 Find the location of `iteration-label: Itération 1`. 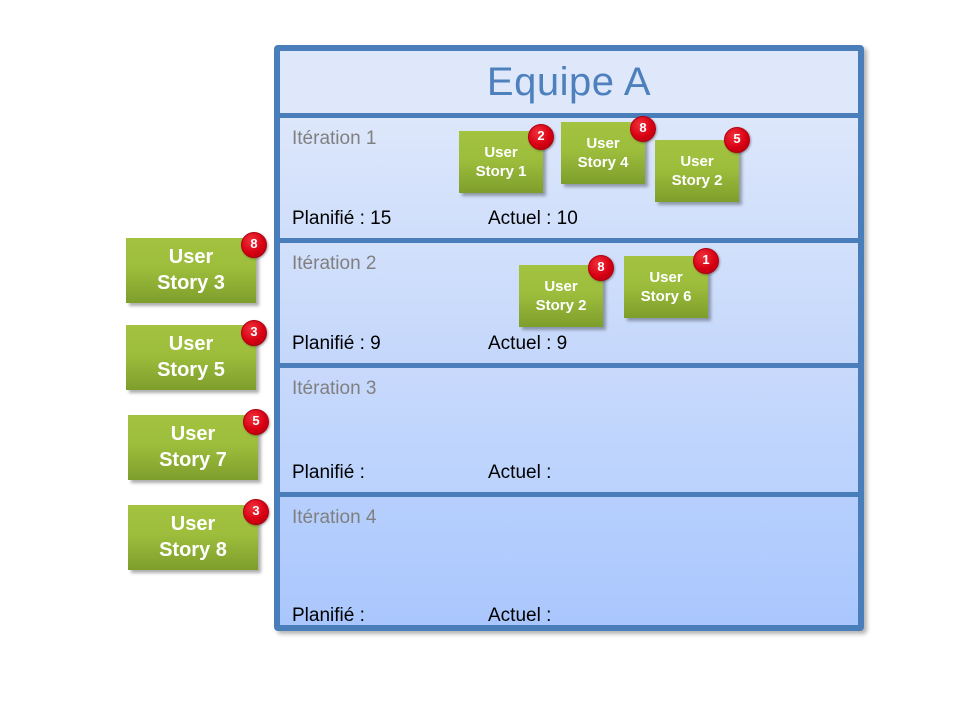

iteration-label: Itération 1 is located at coordinates (334, 138).